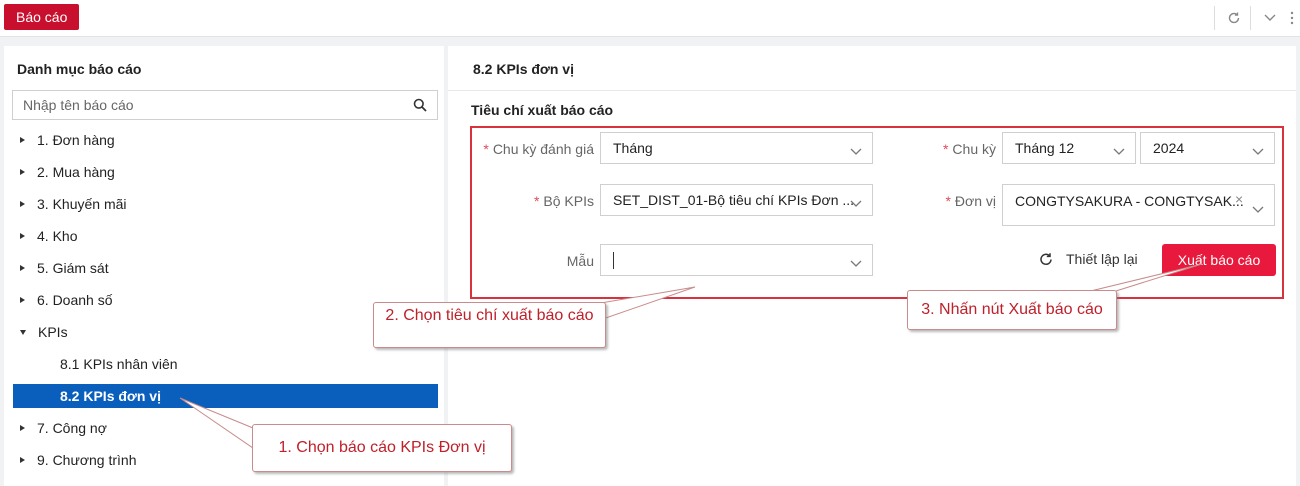 The image size is (1300, 486). I want to click on callout-step3: 3. Nhấn nút Xuất báo cáo, so click(1012, 310).